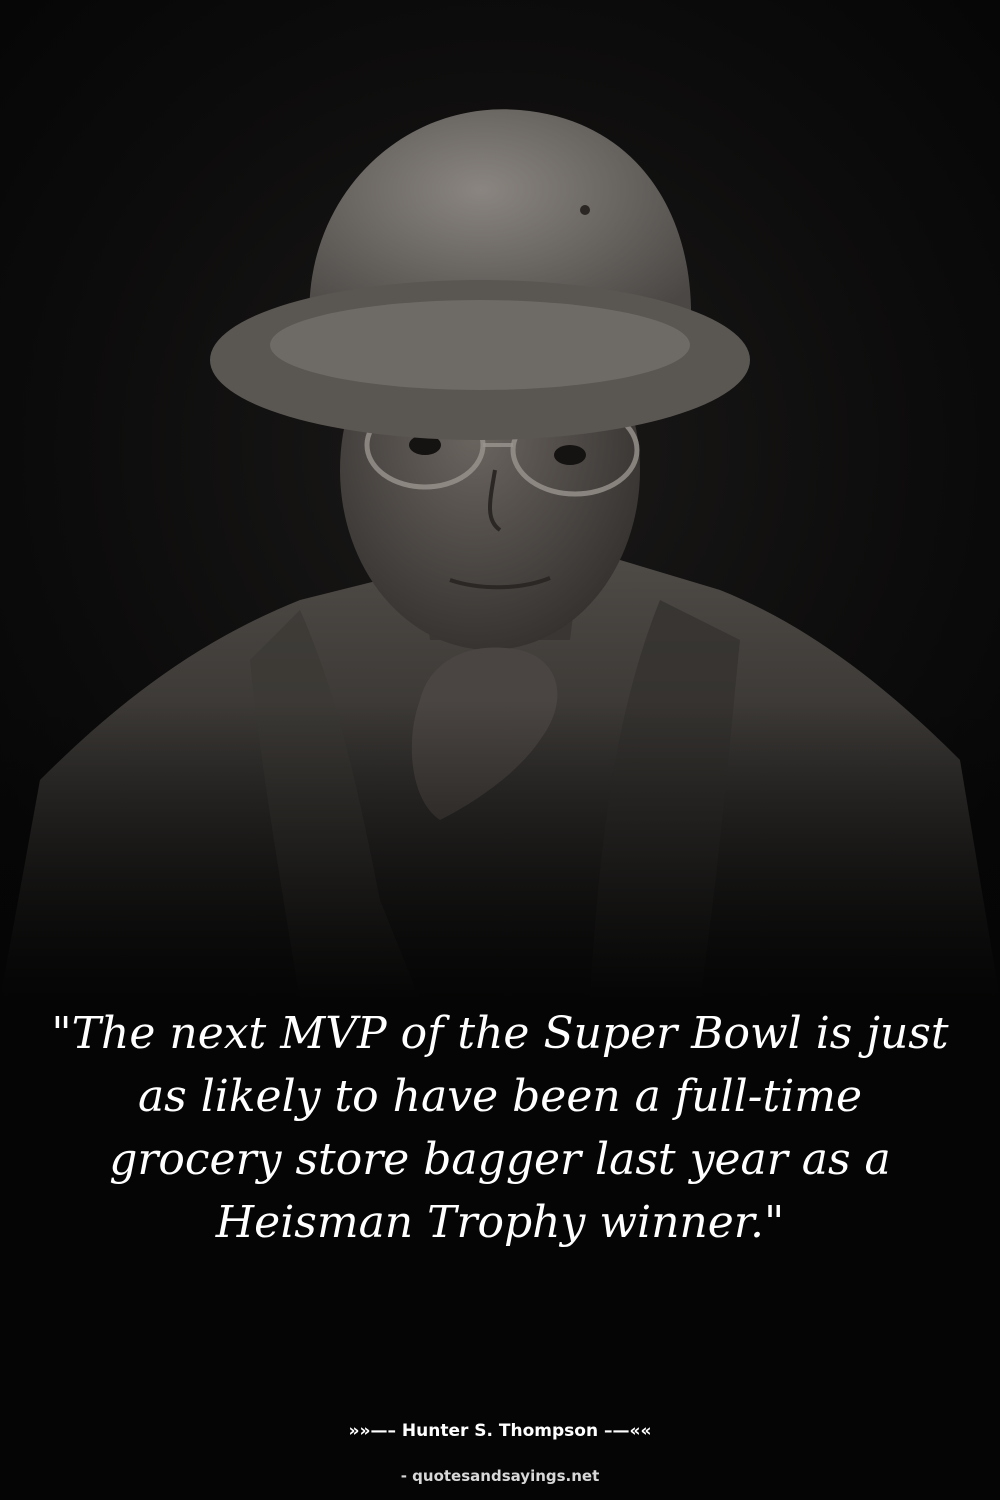  Describe the element at coordinates (500, 1431) in the screenshot. I see `quote-attribution: »»—– Hunter S. Thompson –—««` at that location.